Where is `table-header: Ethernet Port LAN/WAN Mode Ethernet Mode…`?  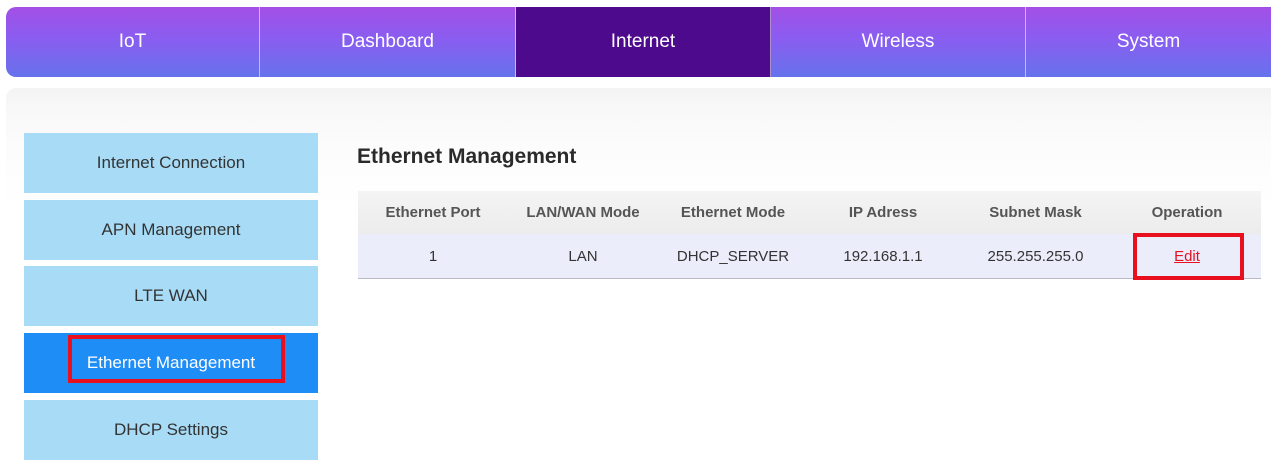
table-header: Ethernet Port LAN/WAN Mode Ethernet Mode… is located at coordinates (809, 212).